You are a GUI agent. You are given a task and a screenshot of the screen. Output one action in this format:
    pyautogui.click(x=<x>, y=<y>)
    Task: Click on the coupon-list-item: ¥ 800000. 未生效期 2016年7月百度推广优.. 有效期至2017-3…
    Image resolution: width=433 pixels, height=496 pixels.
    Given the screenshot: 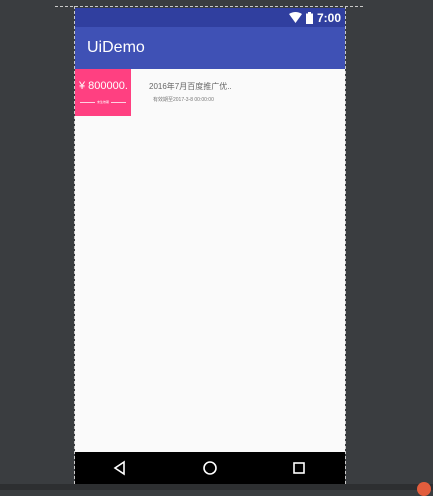 What is the action you would take?
    pyautogui.click(x=210, y=93)
    